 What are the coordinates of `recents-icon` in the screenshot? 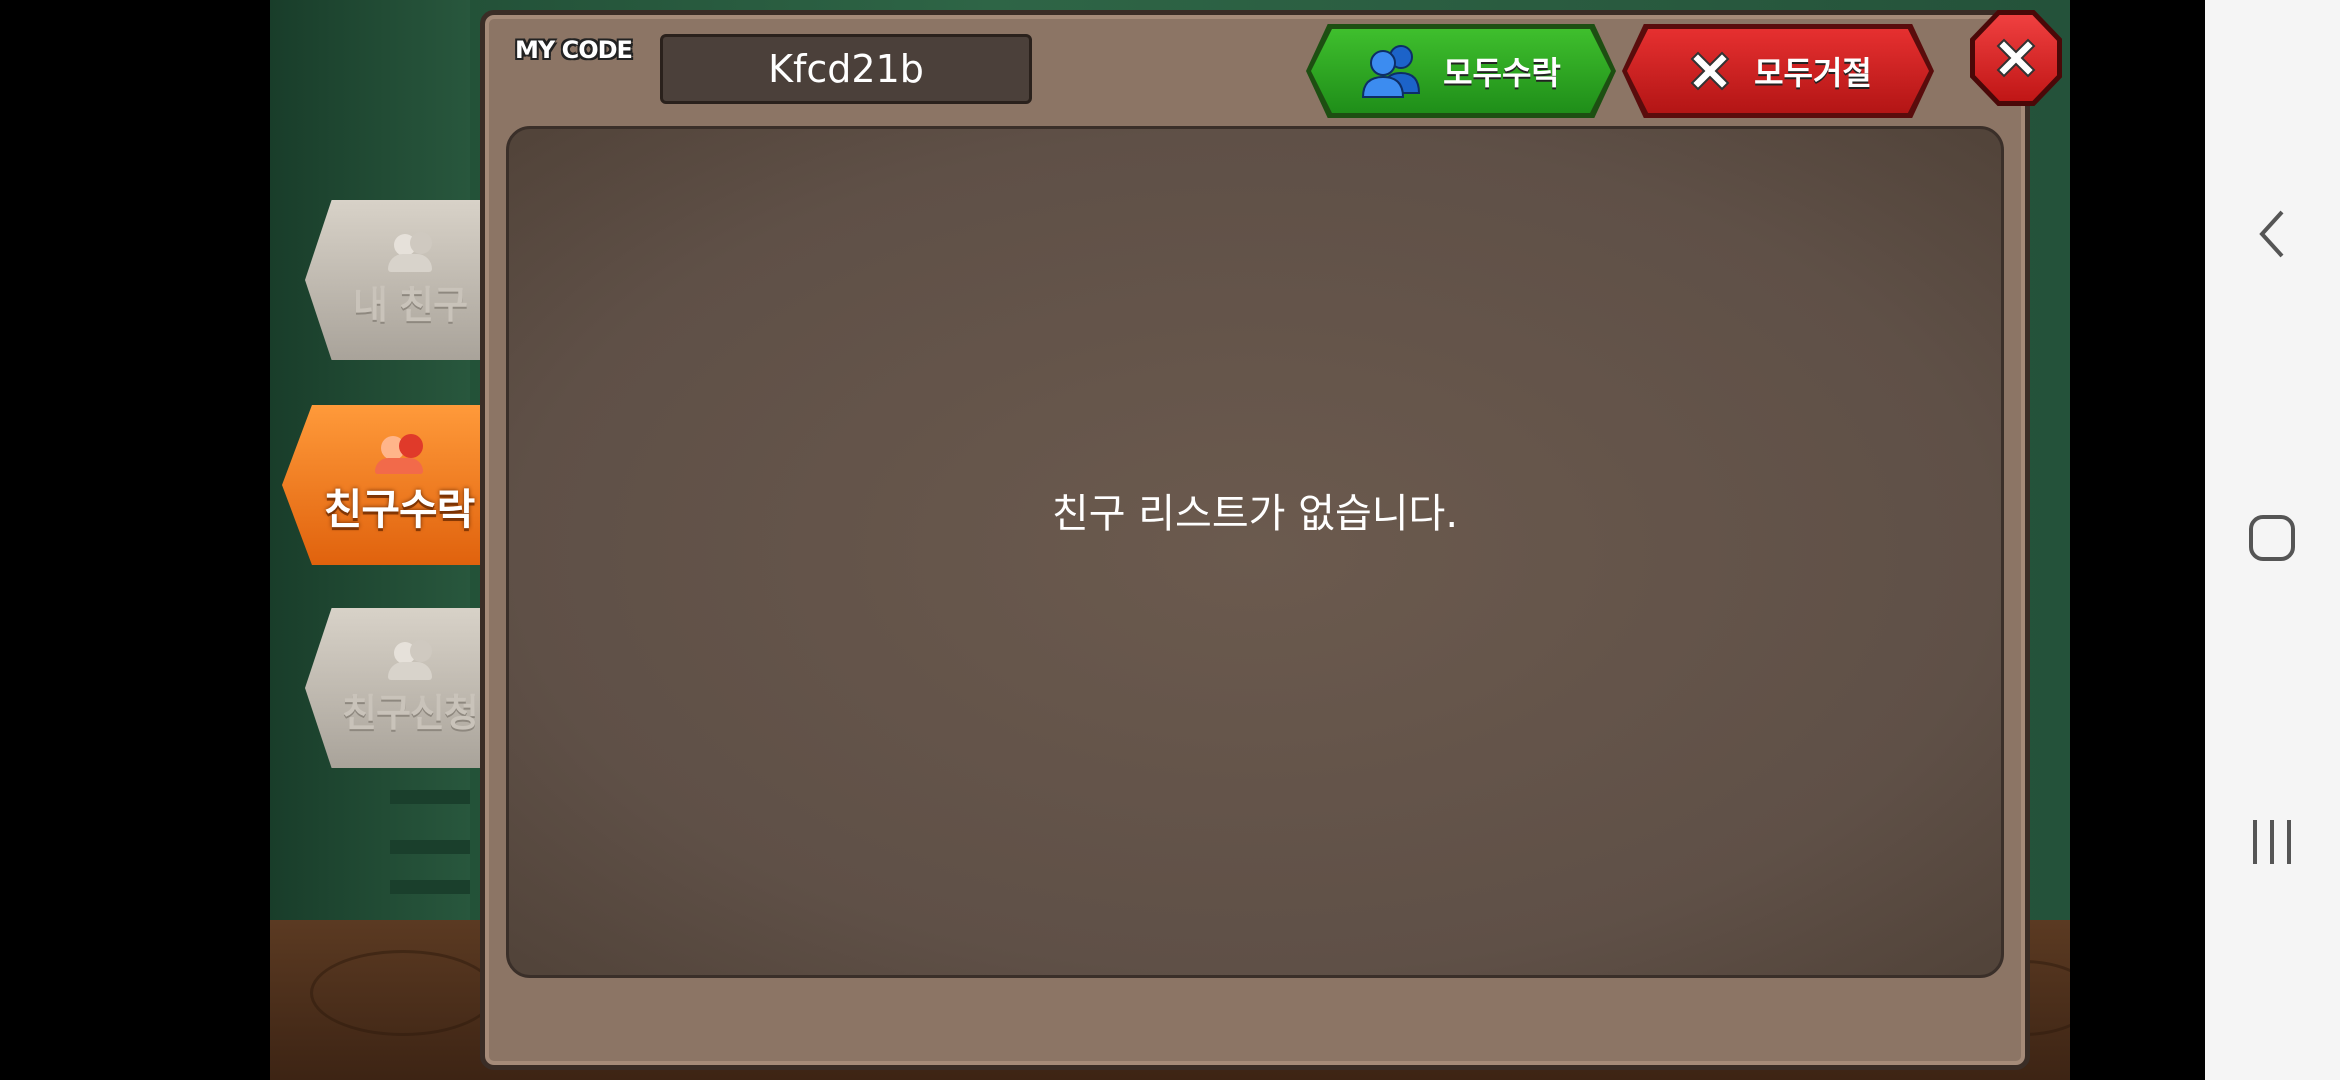 It's located at (2272, 842).